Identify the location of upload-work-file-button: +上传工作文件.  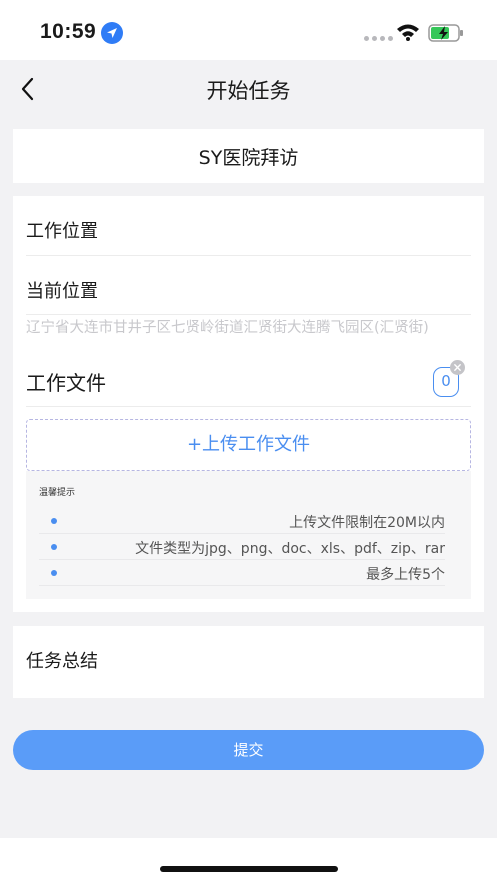
(248, 445).